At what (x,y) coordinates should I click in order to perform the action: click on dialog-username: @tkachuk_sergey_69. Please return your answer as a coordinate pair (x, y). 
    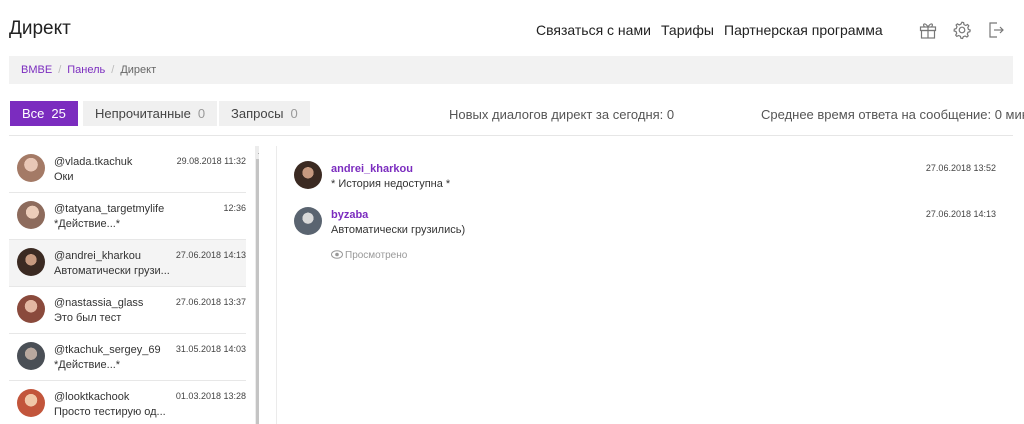
    Looking at the image, I should click on (107, 350).